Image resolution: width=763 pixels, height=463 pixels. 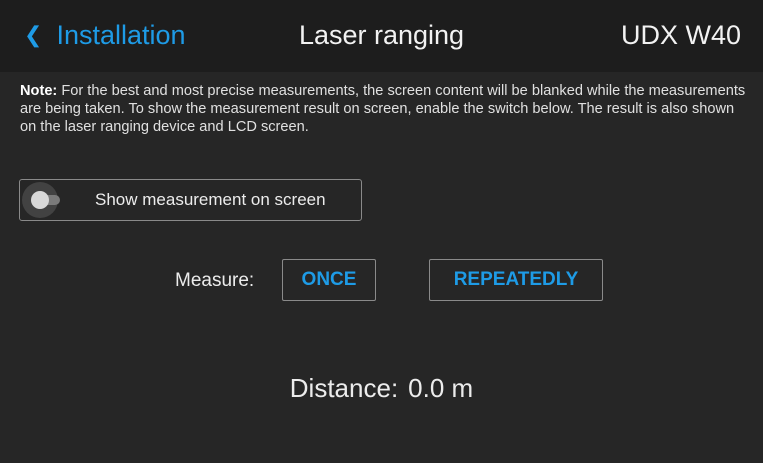 I want to click on switch-knob, so click(x=40, y=200).